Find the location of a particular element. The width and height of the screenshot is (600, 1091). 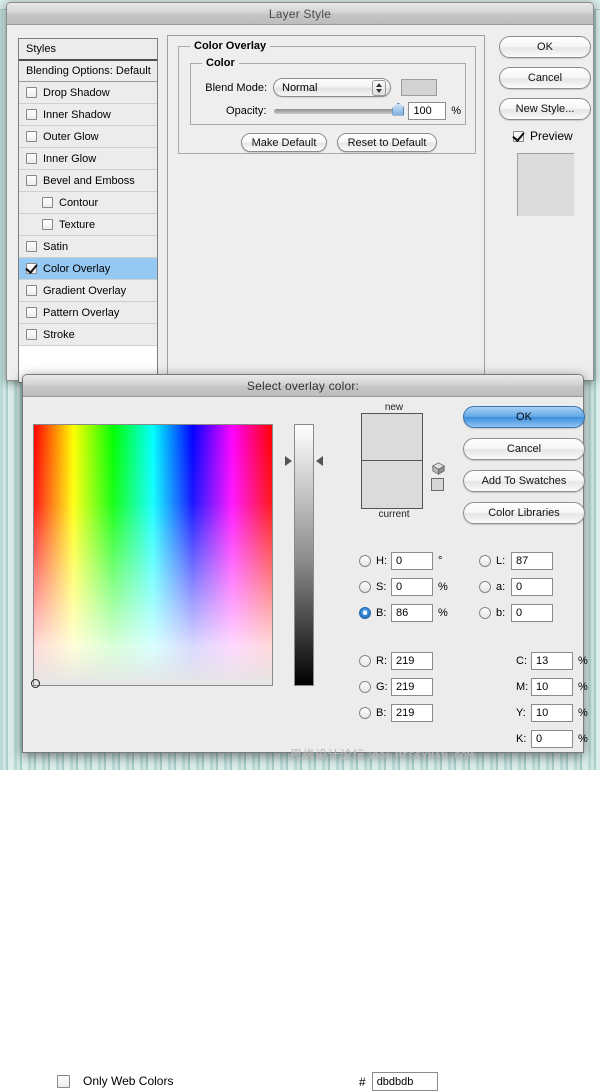

color-picker-ok-button: OK is located at coordinates (524, 417).